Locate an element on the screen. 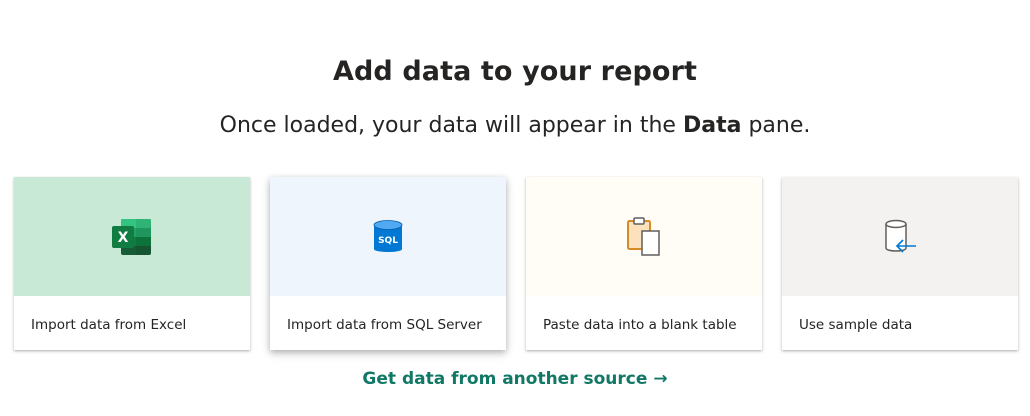 The height and width of the screenshot is (416, 1030). excel-icon: X is located at coordinates (131, 236).